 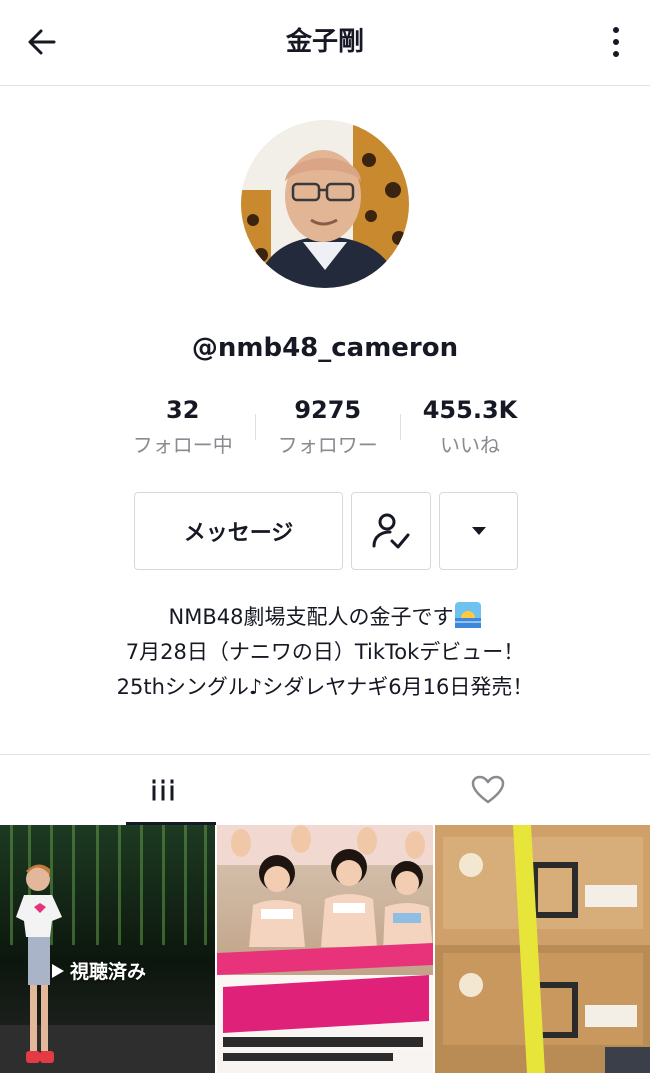 I want to click on watched-badge: 視聴済み, so click(x=99, y=970).